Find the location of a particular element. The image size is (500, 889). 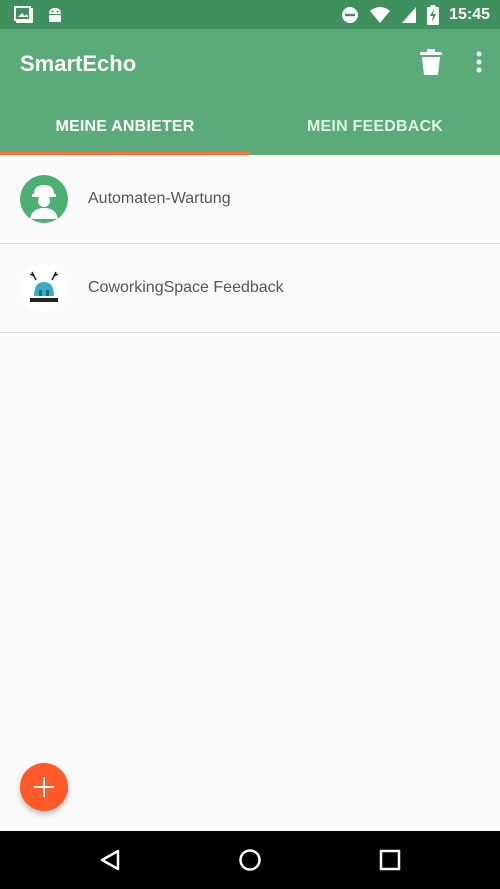

app-title: SmartEcho is located at coordinates (78, 63).